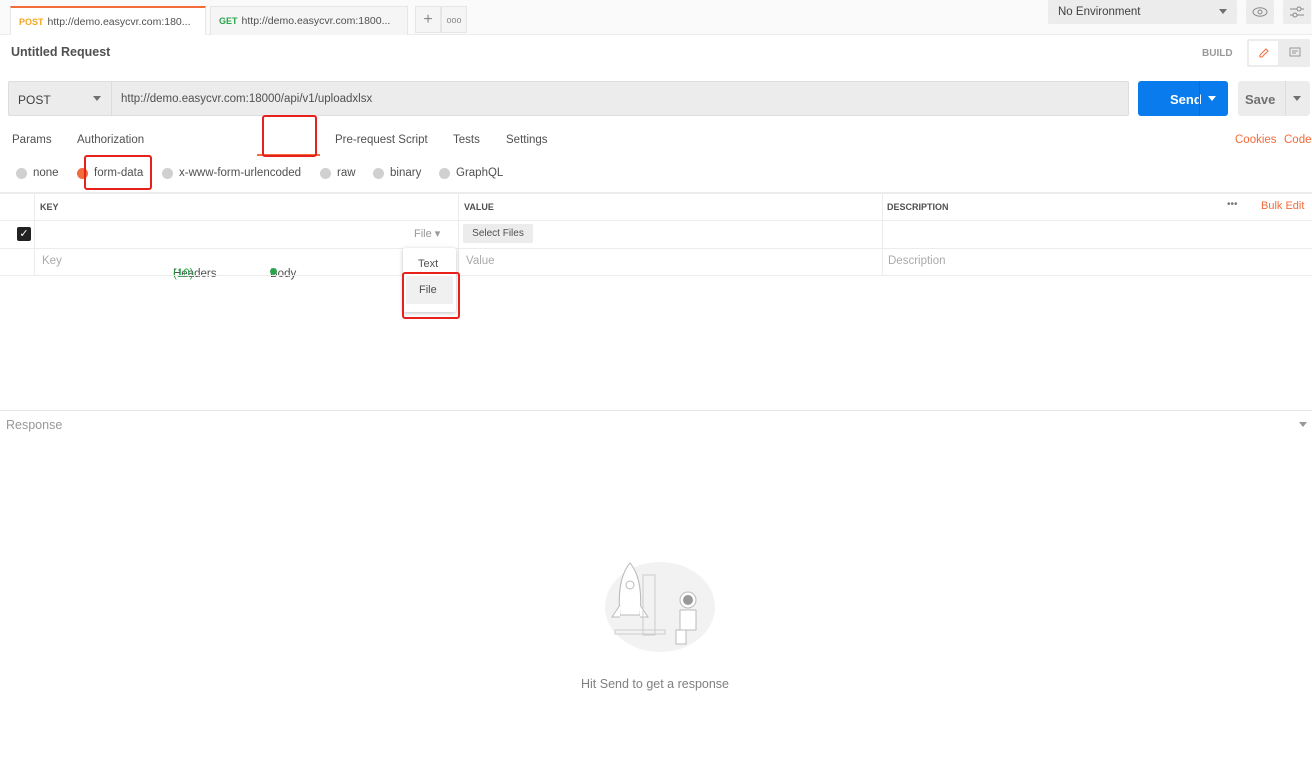 This screenshot has height=757, width=1312. What do you see at coordinates (1217, 53) in the screenshot?
I see `build-label: BUILD` at bounding box center [1217, 53].